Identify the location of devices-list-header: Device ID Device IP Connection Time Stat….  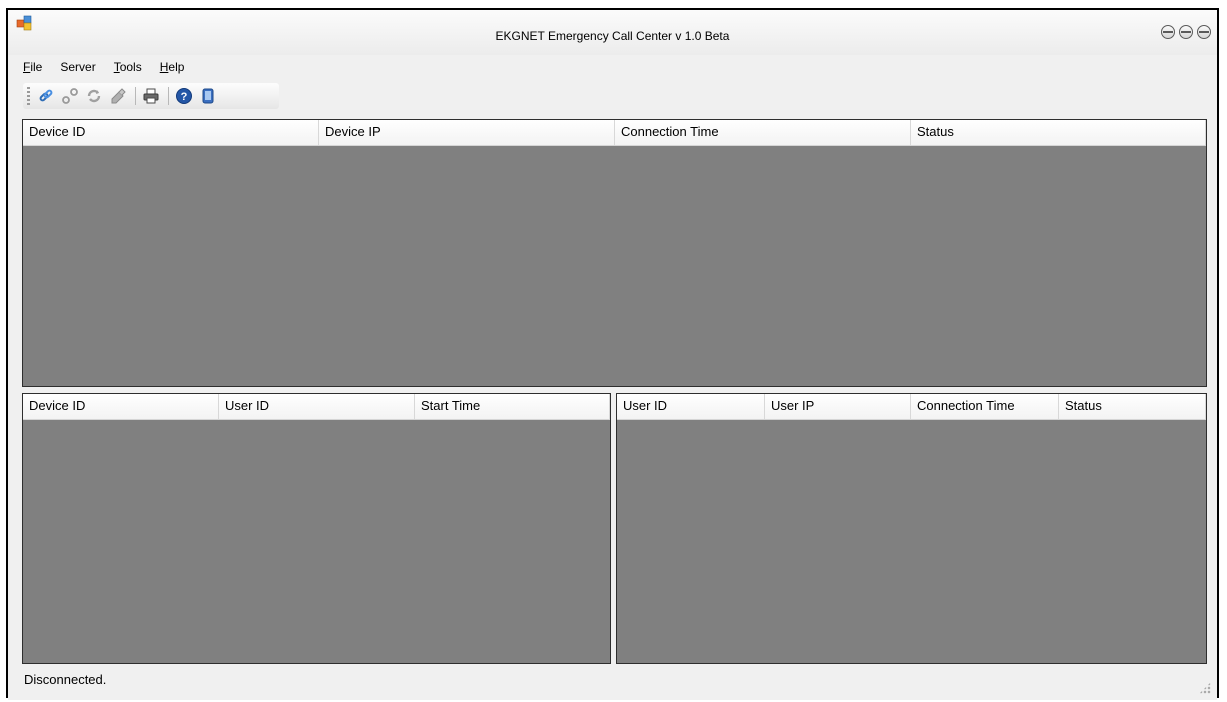
(614, 133).